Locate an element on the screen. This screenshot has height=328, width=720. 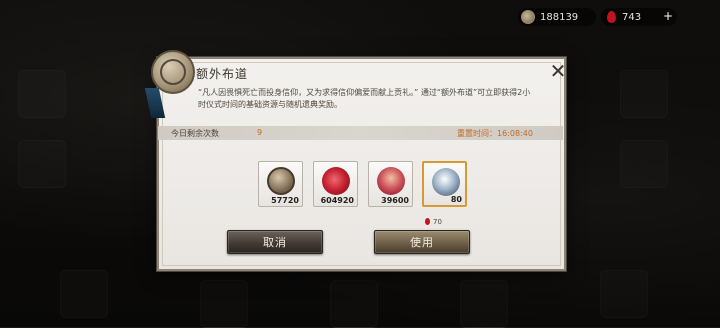
cancel-button: 取消 is located at coordinates (275, 242).